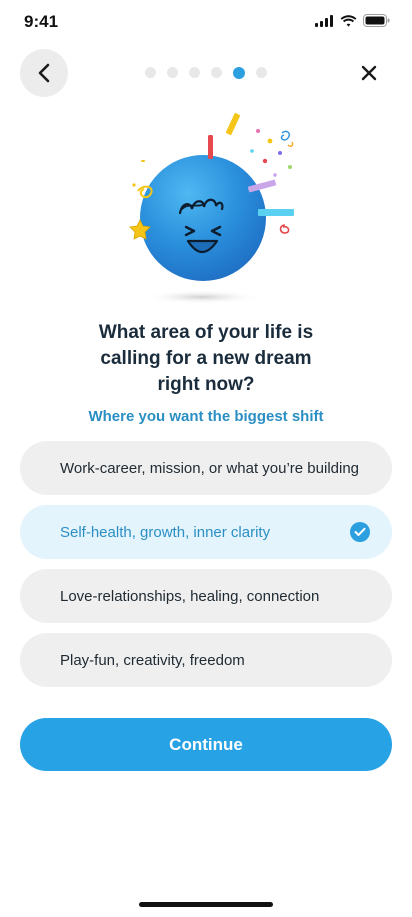 The height and width of the screenshot is (917, 412). I want to click on progress-indicator, so click(206, 72).